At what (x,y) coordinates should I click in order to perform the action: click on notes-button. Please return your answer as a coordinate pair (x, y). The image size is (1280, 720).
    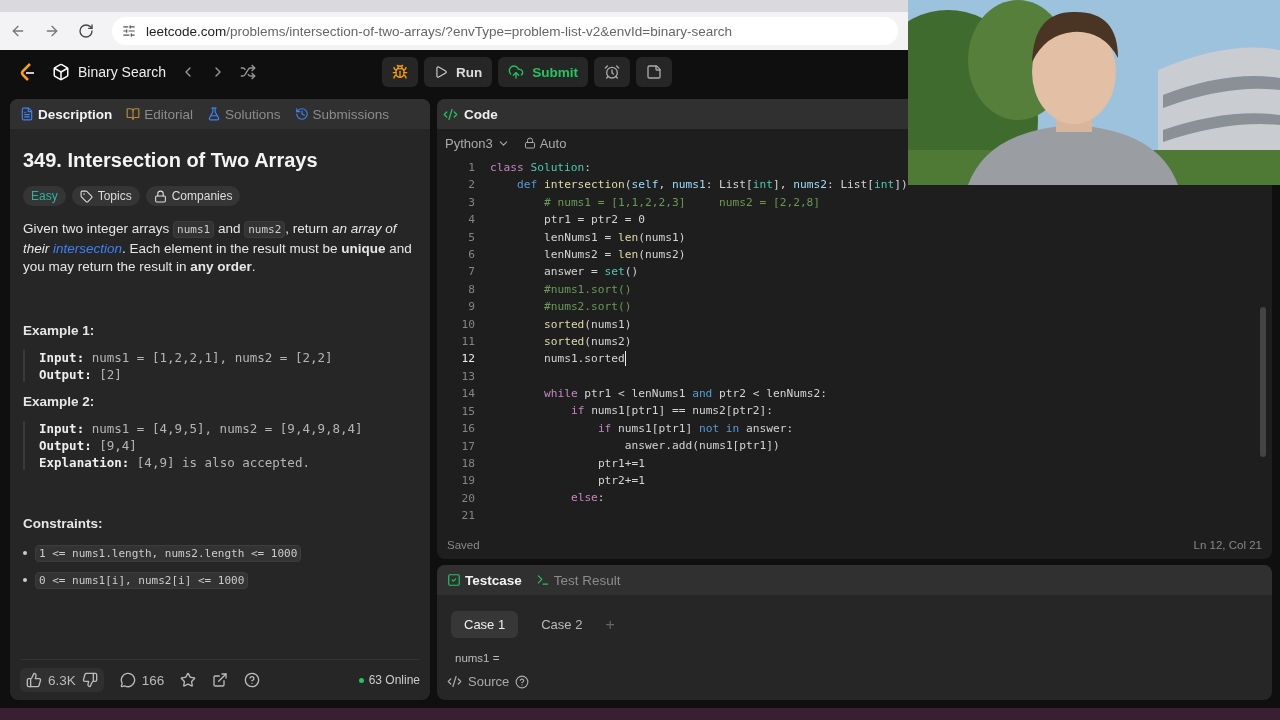
    Looking at the image, I should click on (653, 72).